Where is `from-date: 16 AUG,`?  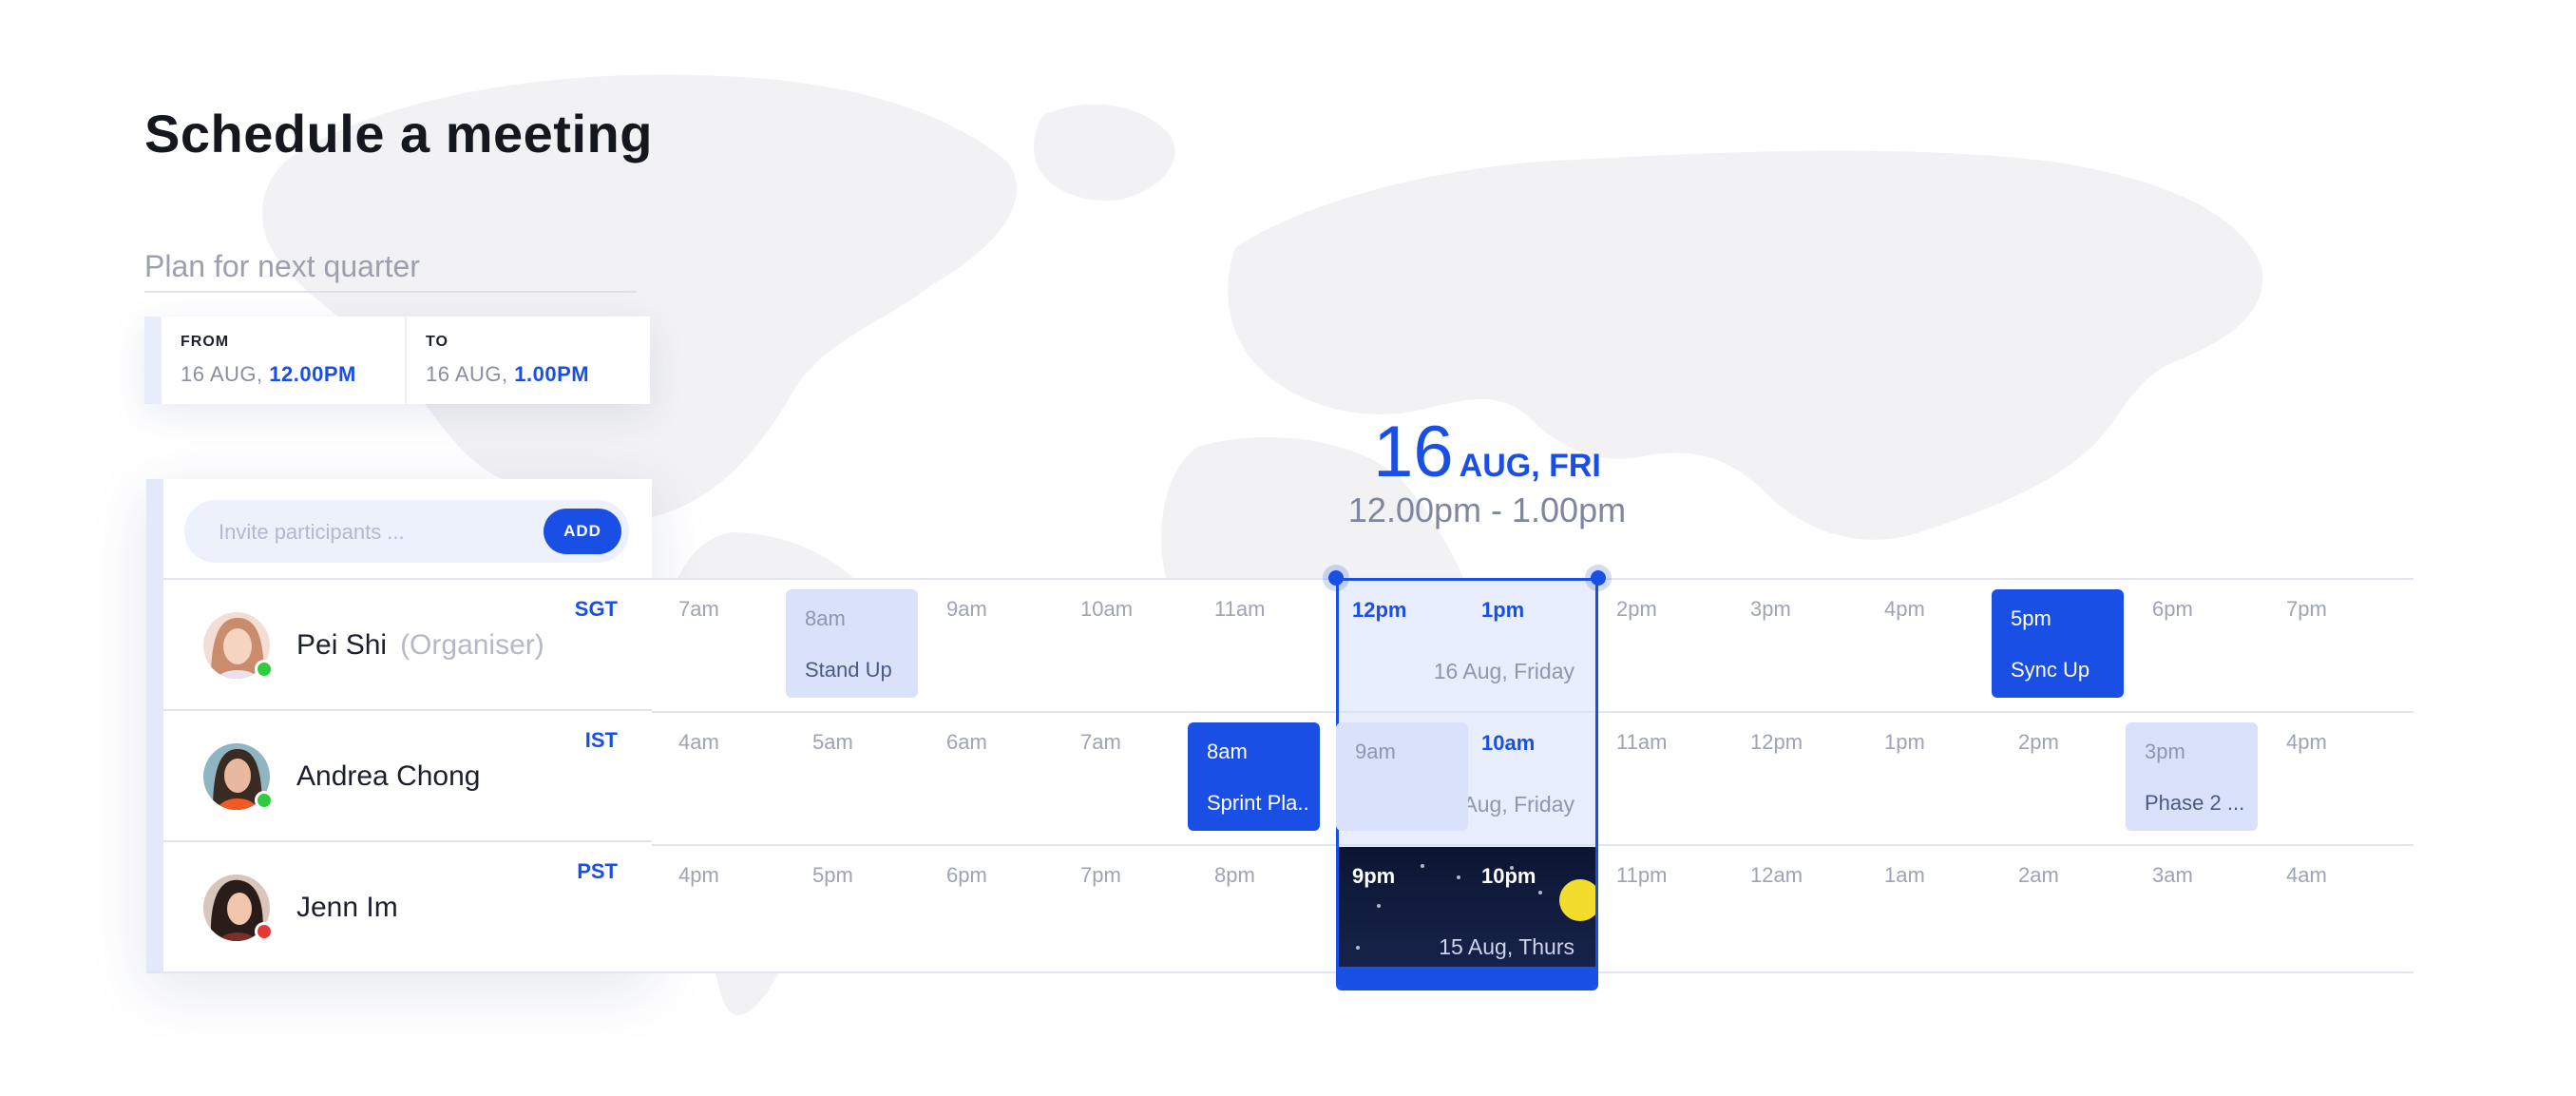
from-date: 16 AUG, is located at coordinates (225, 374).